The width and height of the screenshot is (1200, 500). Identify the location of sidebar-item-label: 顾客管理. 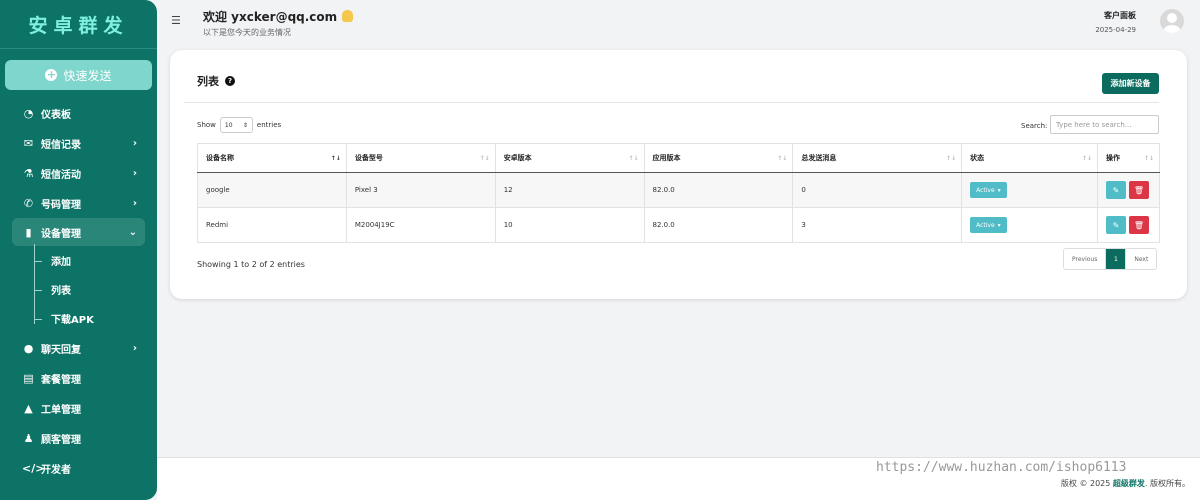
(61, 440).